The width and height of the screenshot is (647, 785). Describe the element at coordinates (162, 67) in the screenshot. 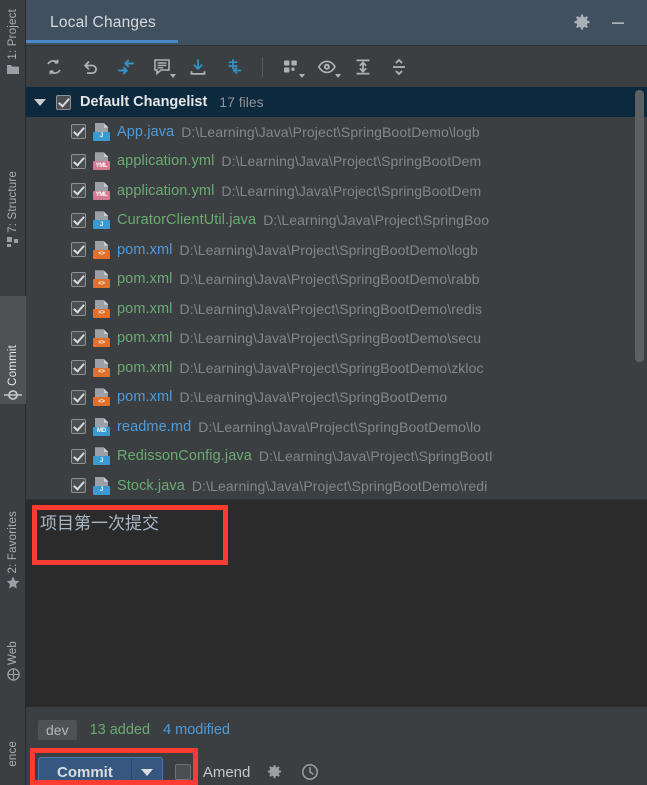

I see `edit-message-button` at that location.